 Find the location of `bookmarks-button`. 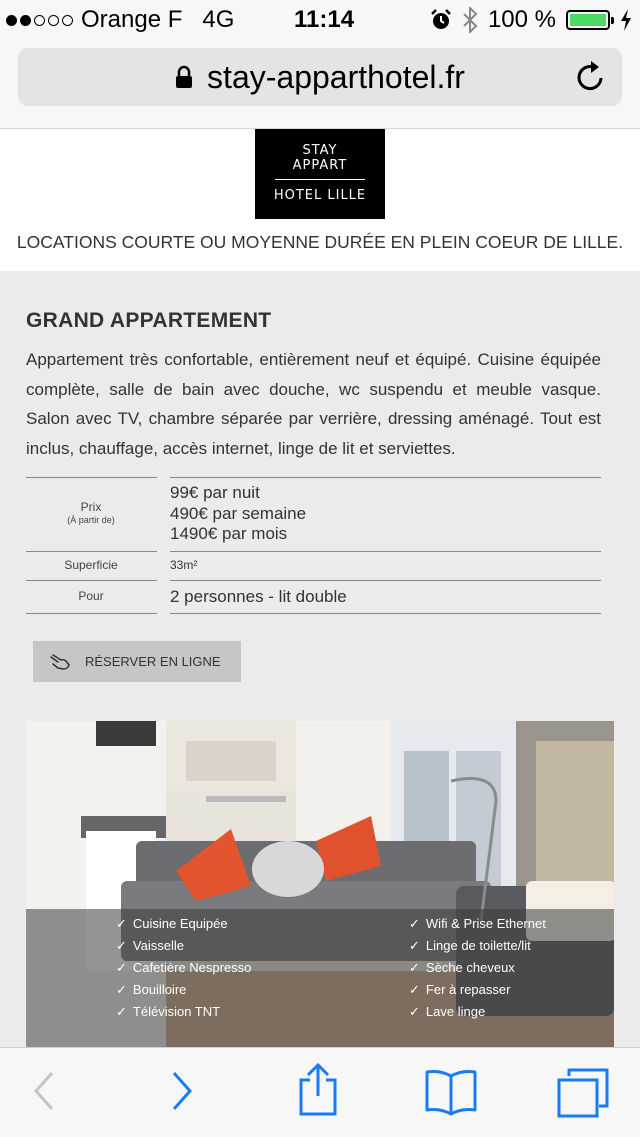

bookmarks-button is located at coordinates (451, 1092).